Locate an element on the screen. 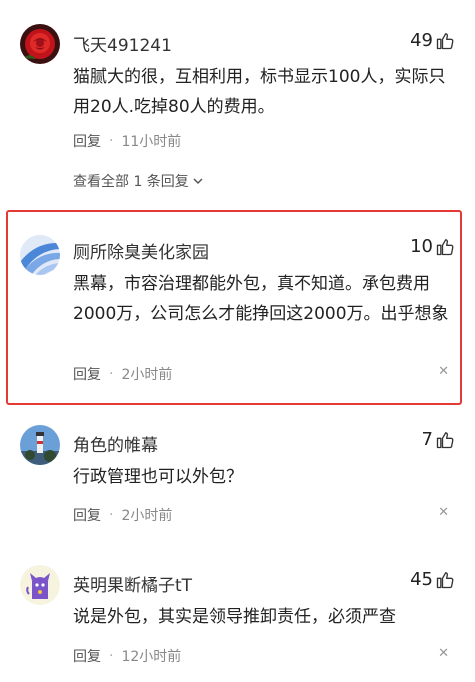 The width and height of the screenshot is (475, 682). expand-replies-button: 查看全部 1 条回复 is located at coordinates (138, 181).